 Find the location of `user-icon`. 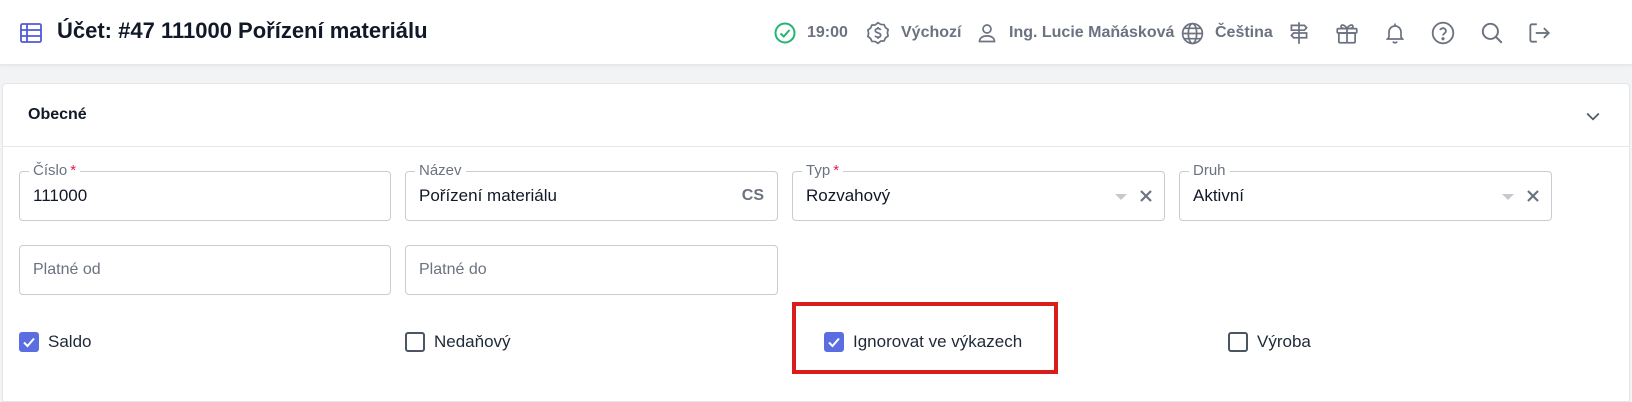

user-icon is located at coordinates (987, 33).